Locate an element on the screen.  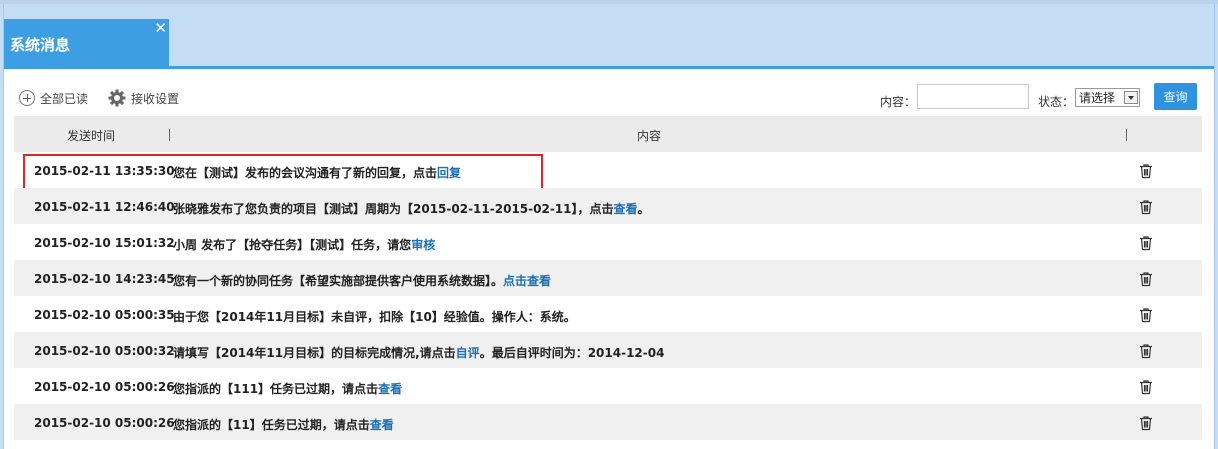
header-send-time: 发送时间 is located at coordinates (91, 136).